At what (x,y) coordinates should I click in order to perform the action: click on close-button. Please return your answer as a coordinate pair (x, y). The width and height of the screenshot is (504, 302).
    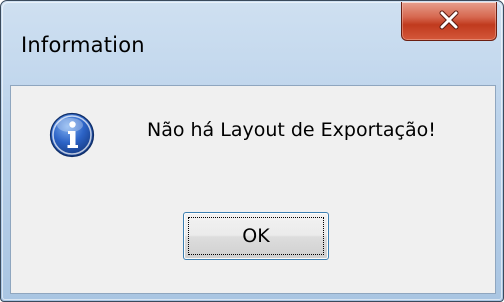
    Looking at the image, I should click on (449, 21).